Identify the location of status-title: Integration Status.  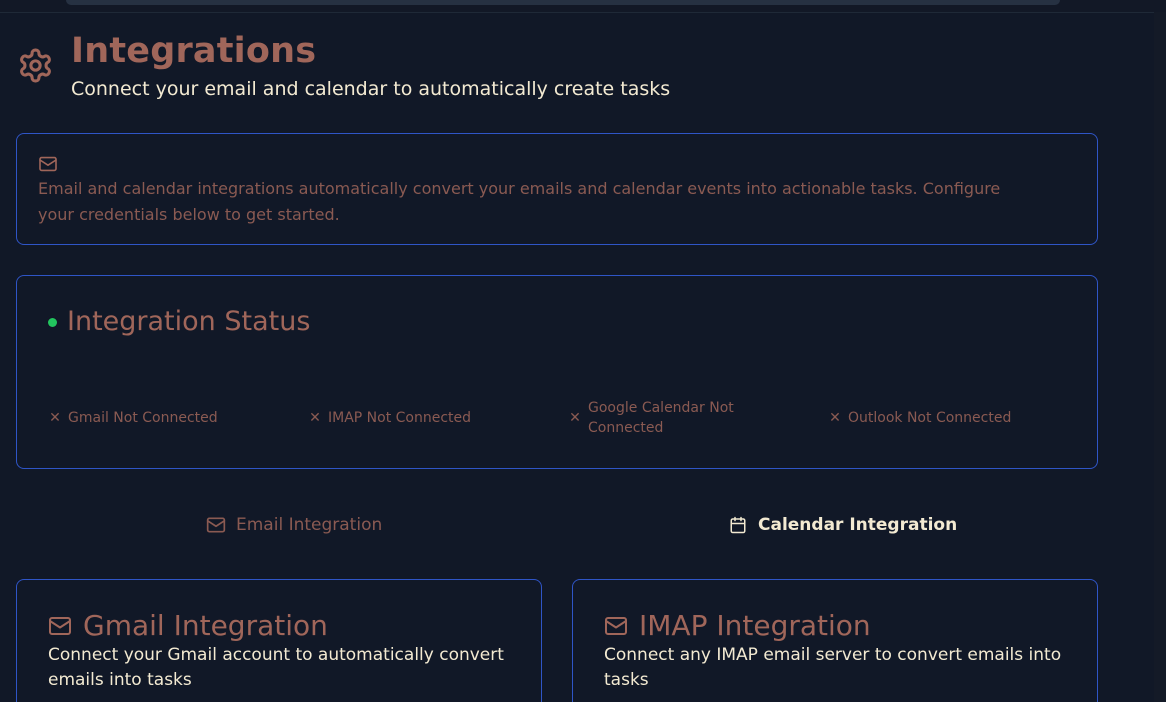
(189, 321).